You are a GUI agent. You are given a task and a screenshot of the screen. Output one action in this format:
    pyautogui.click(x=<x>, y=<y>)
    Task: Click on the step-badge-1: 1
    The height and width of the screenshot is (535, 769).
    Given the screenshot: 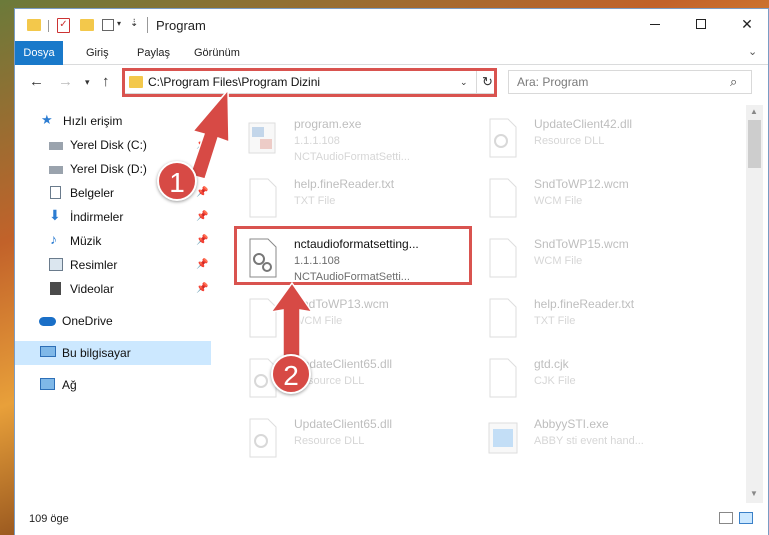 What is the action you would take?
    pyautogui.click(x=177, y=181)
    